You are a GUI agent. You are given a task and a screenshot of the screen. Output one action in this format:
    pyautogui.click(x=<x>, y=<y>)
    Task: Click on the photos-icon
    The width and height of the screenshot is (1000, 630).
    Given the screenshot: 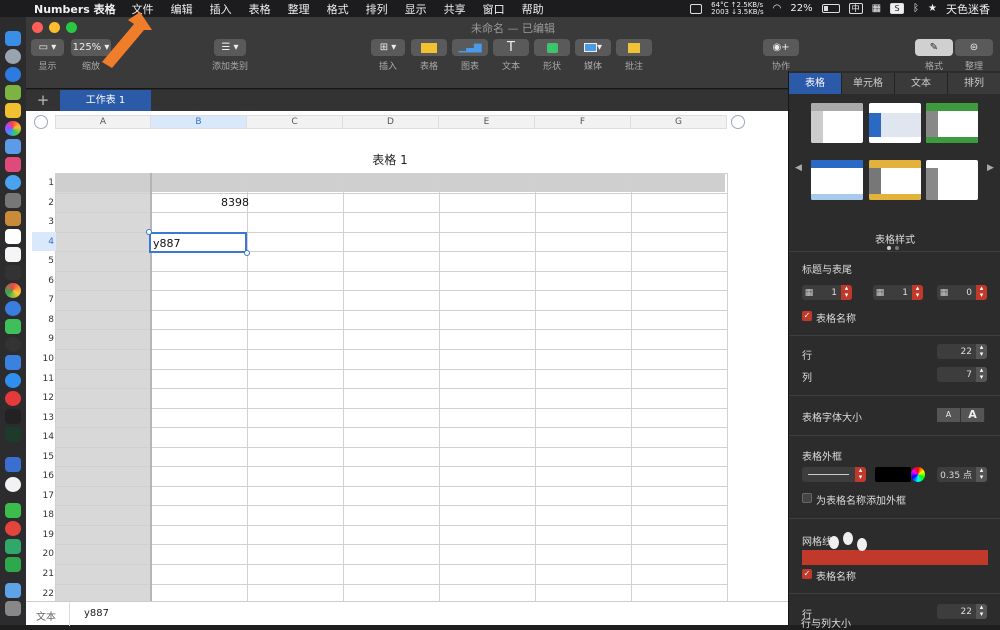 What is the action you would take?
    pyautogui.click(x=13, y=128)
    